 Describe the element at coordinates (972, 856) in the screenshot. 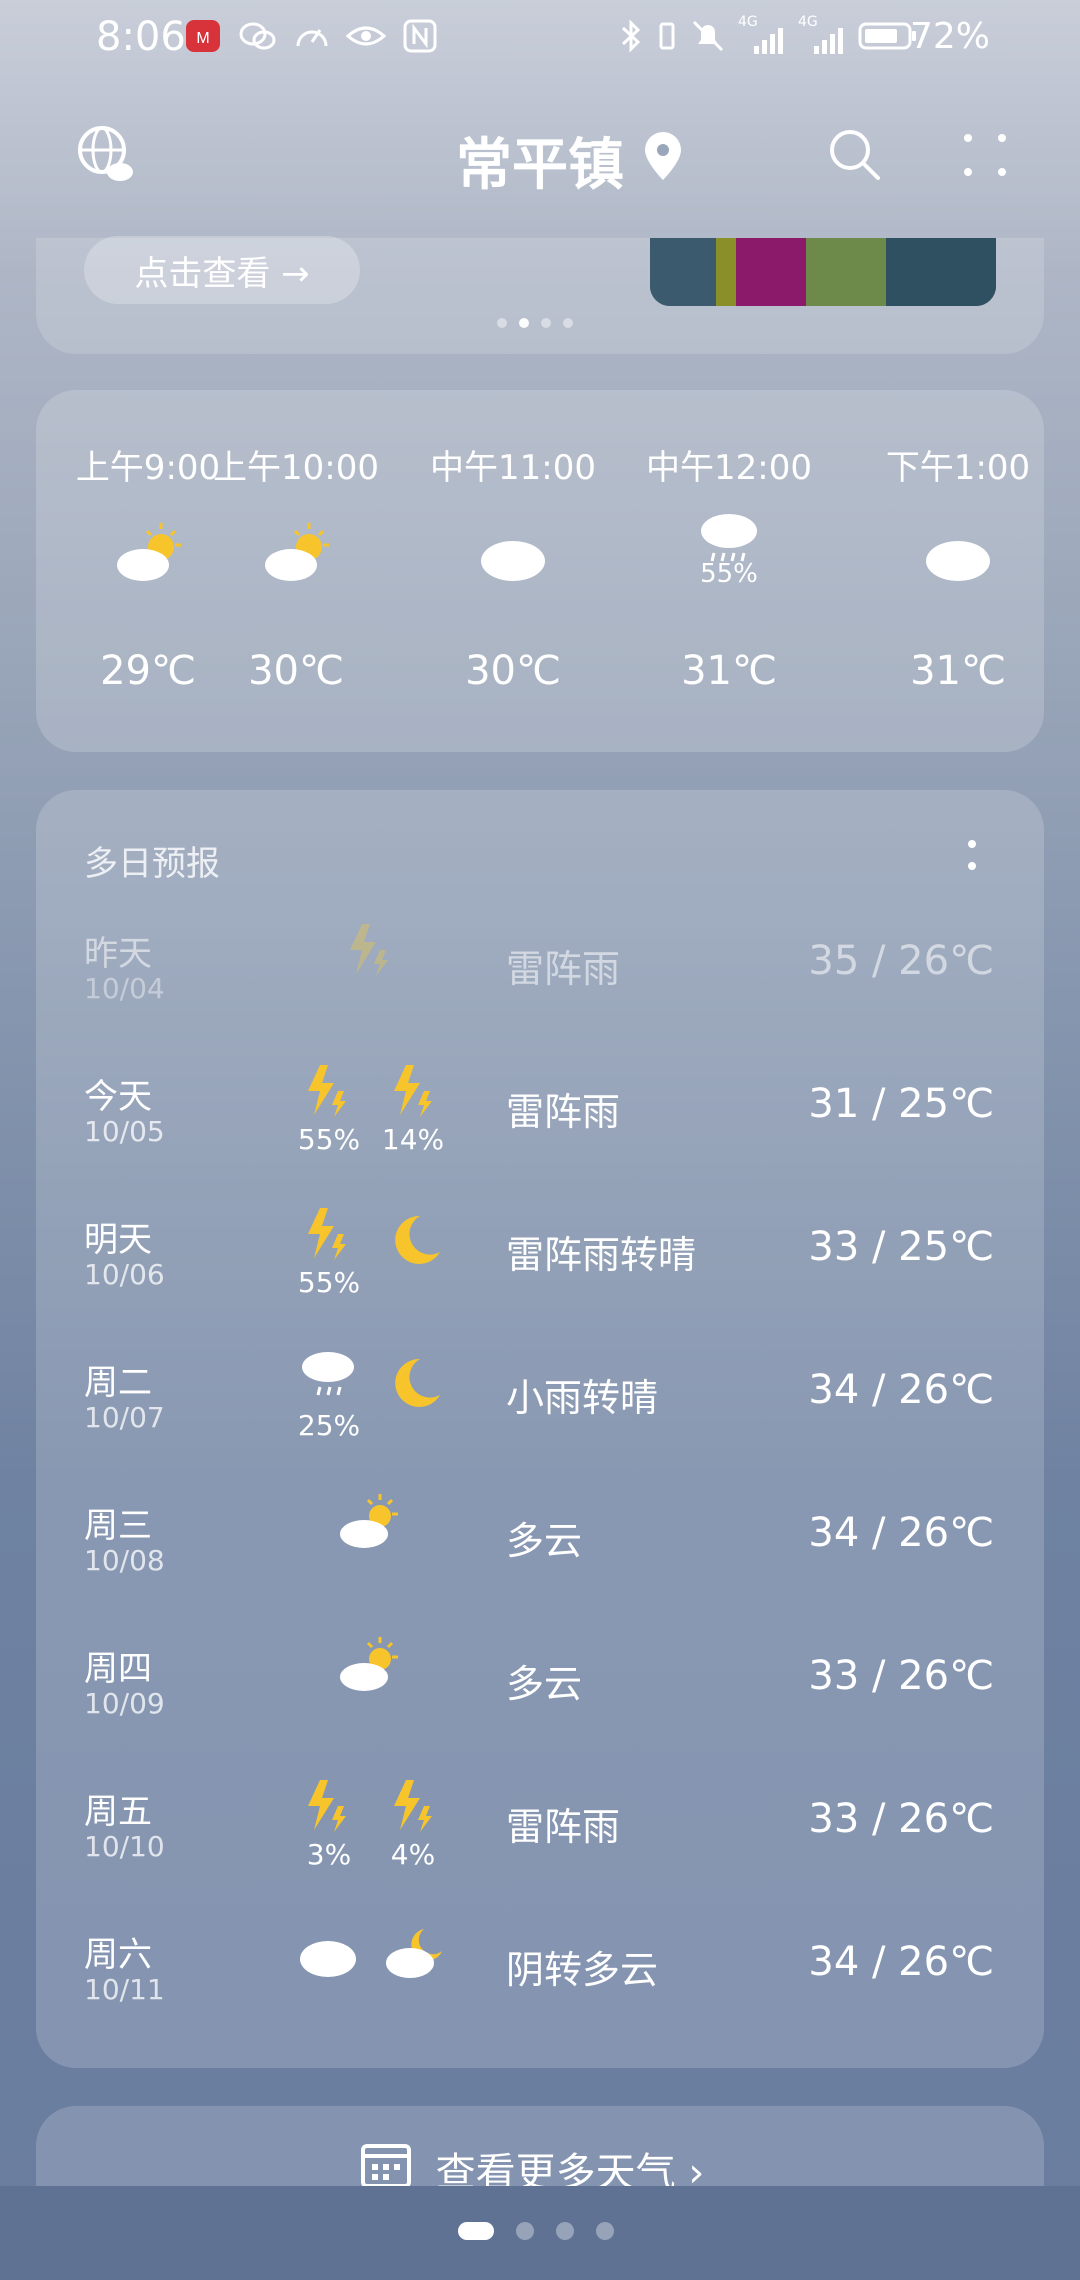

I see `more-vertical-icon` at that location.